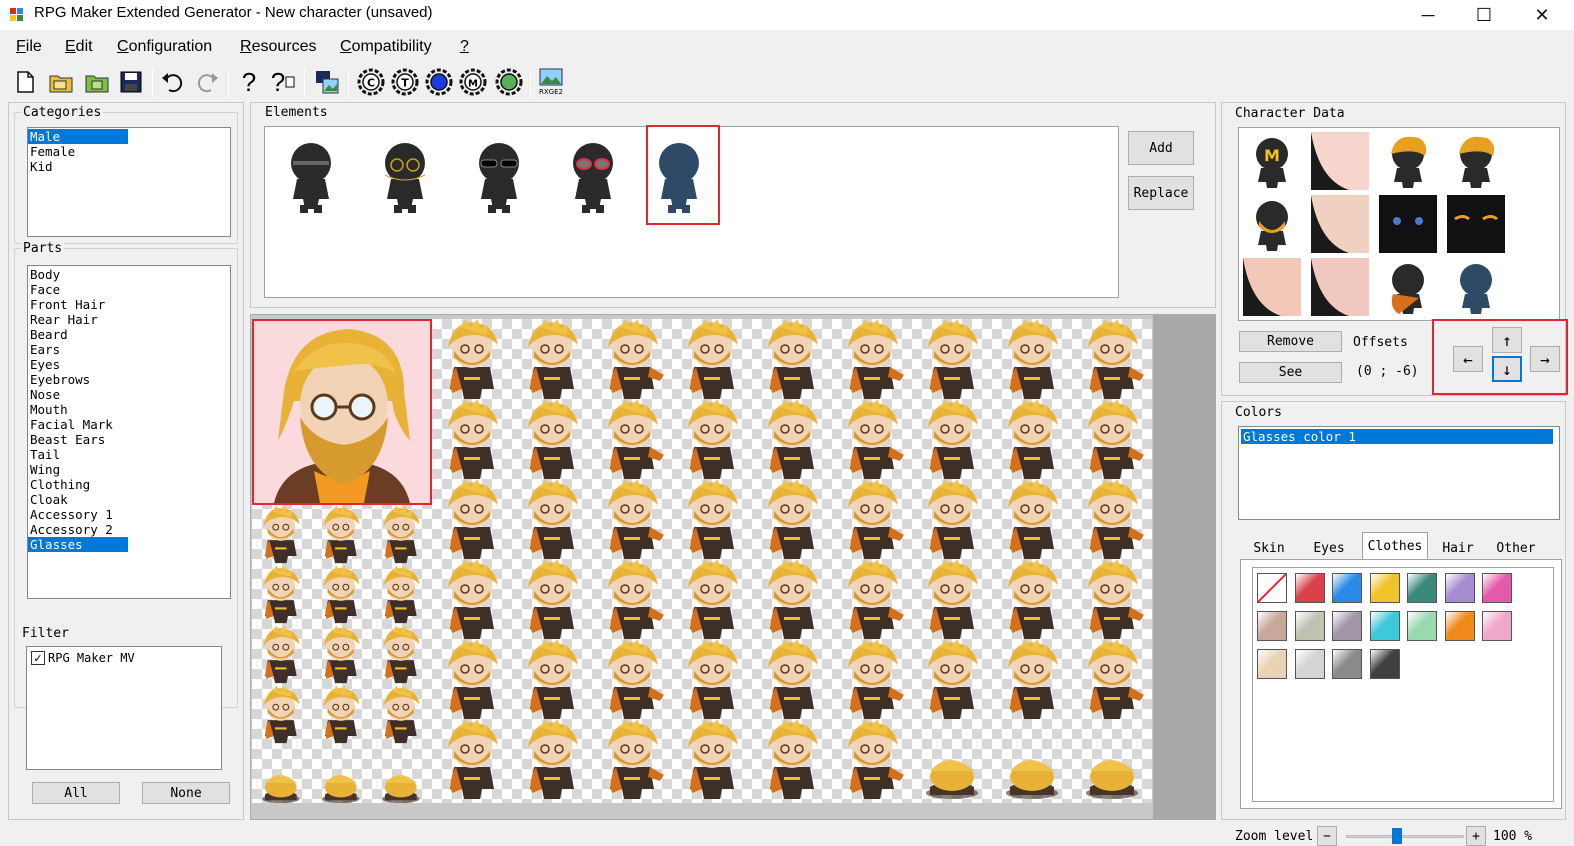  What do you see at coordinates (61, 82) in the screenshot?
I see `open-button` at bounding box center [61, 82].